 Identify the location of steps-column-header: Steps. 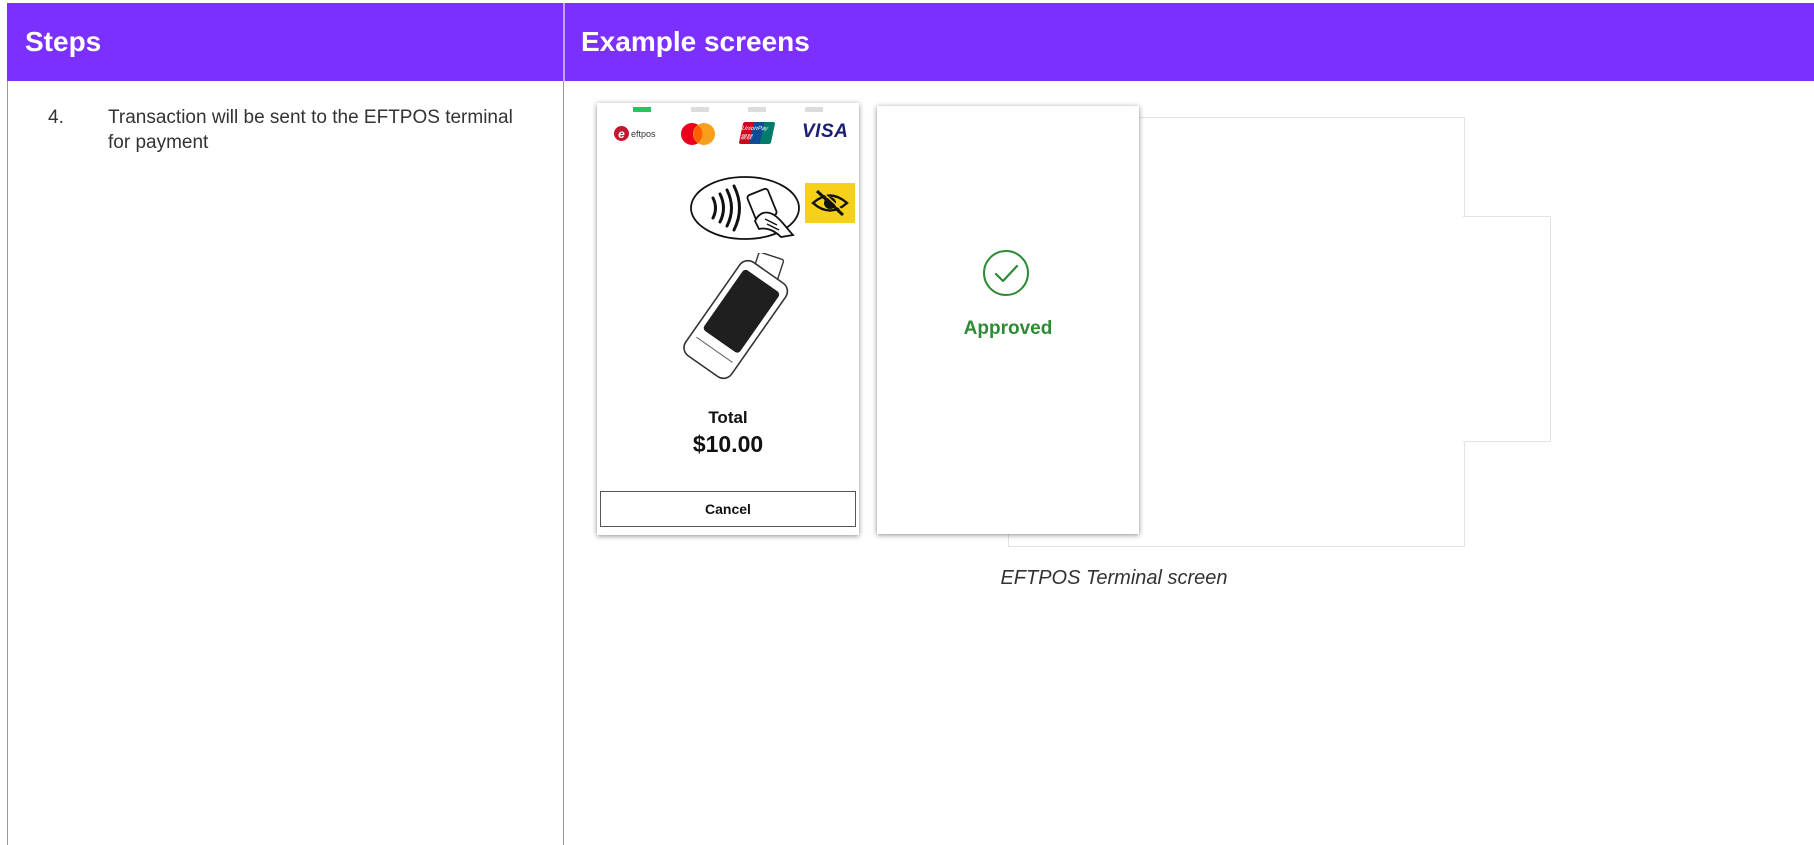
(63, 41).